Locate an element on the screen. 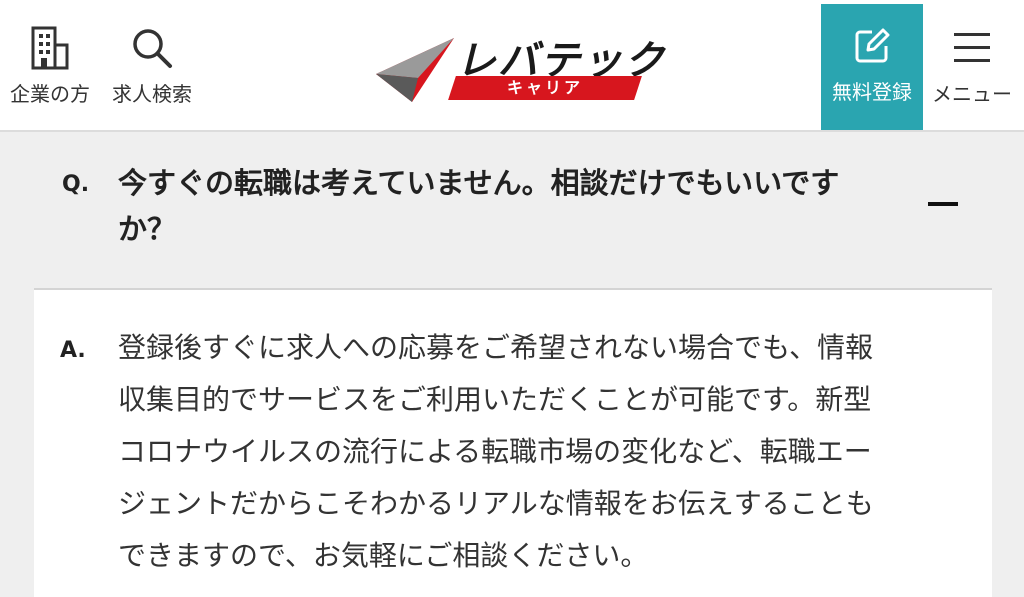  edit-icon is located at coordinates (872, 45).